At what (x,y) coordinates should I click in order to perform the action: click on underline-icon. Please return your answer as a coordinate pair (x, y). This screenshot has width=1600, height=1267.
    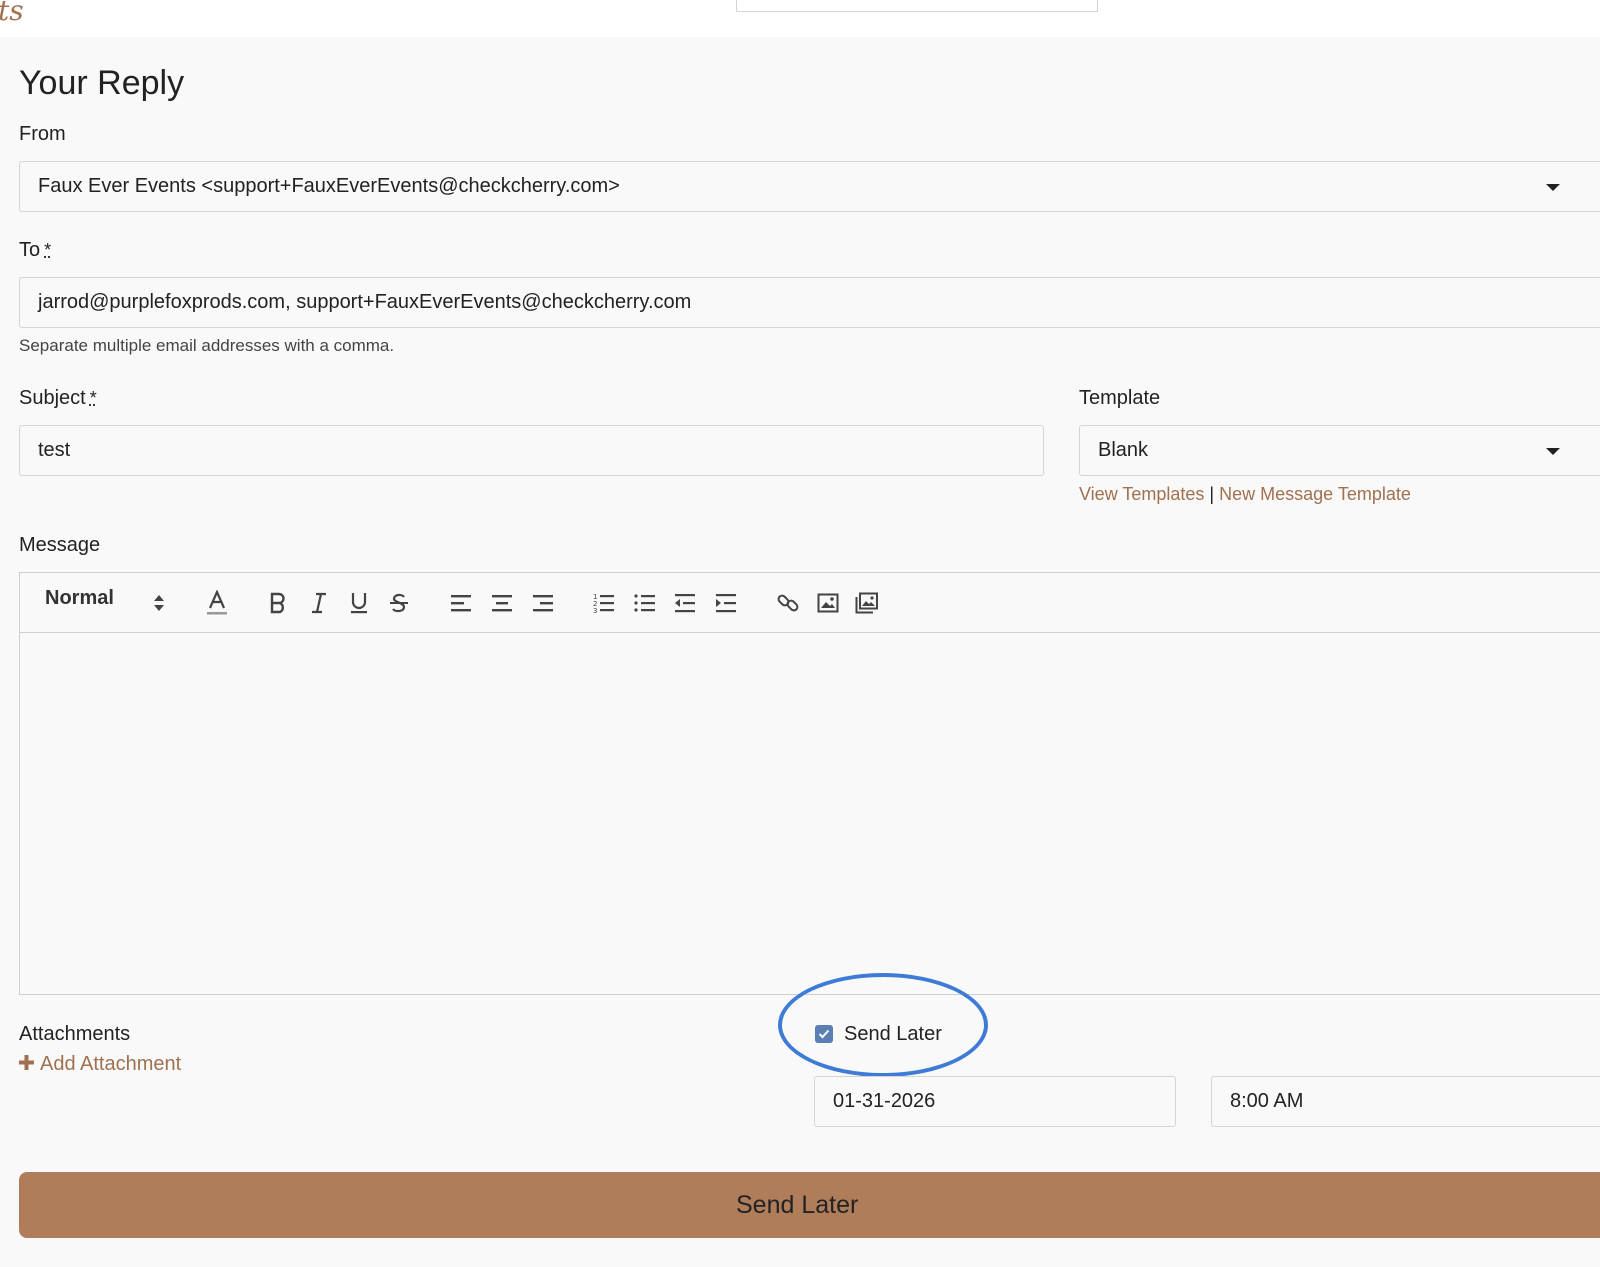
    Looking at the image, I should click on (359, 603).